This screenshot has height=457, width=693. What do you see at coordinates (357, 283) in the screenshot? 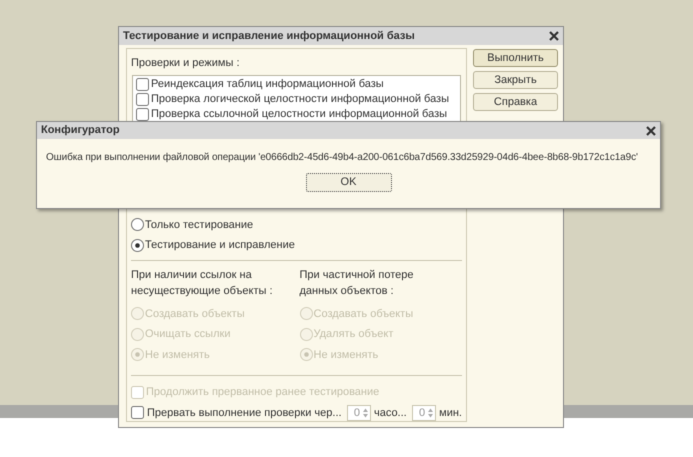
I see `group-heading: При частичной потере данных объектов :` at bounding box center [357, 283].